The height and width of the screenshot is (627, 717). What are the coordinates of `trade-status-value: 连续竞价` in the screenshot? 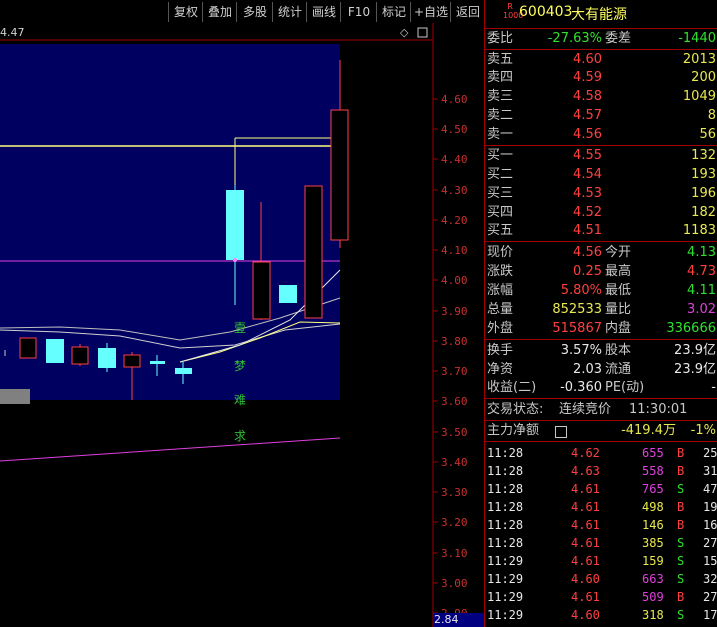 It's located at (585, 409).